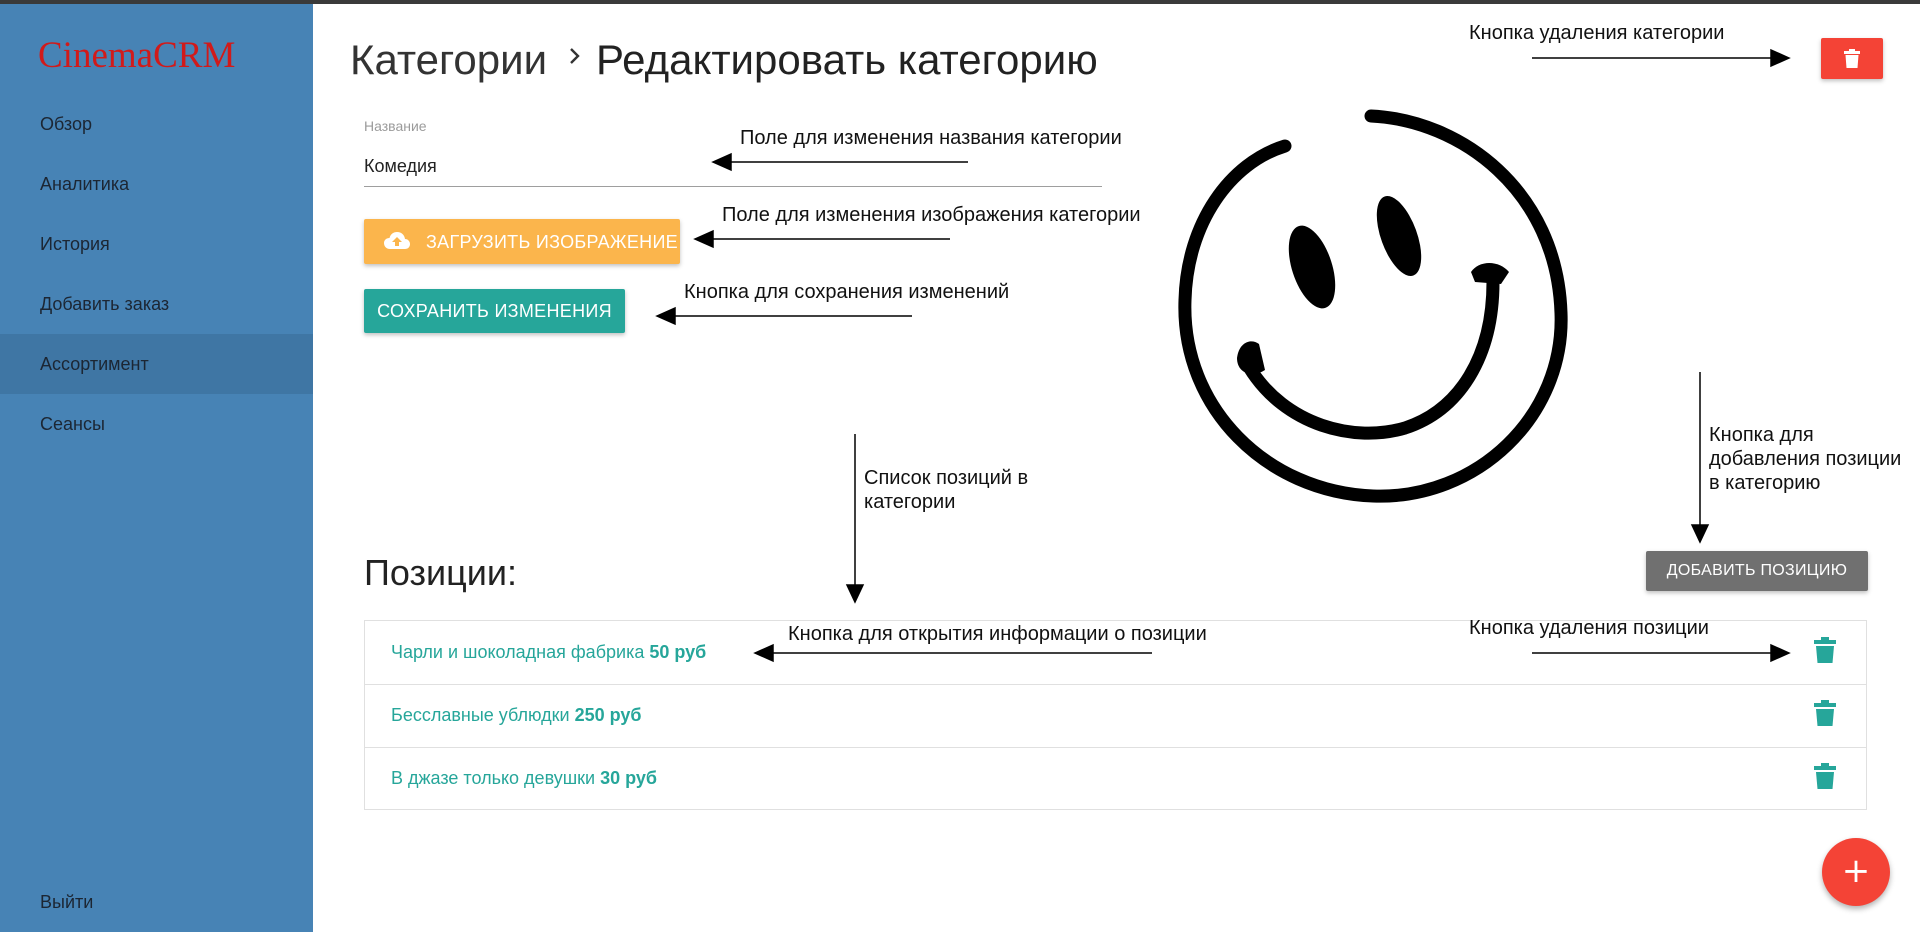 This screenshot has height=932, width=1920. I want to click on annotation-positions-list-line1: Список позиций в, so click(946, 478).